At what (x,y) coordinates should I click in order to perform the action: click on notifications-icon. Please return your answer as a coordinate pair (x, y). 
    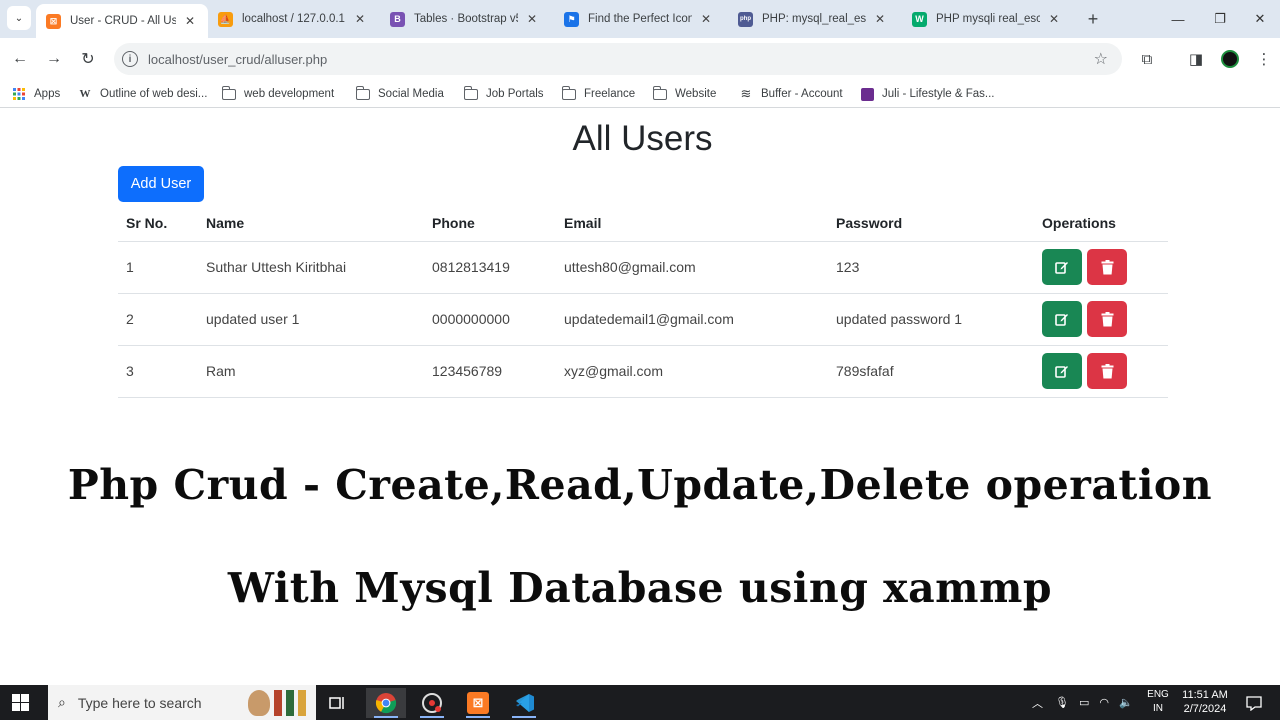
    Looking at the image, I should click on (1254, 702).